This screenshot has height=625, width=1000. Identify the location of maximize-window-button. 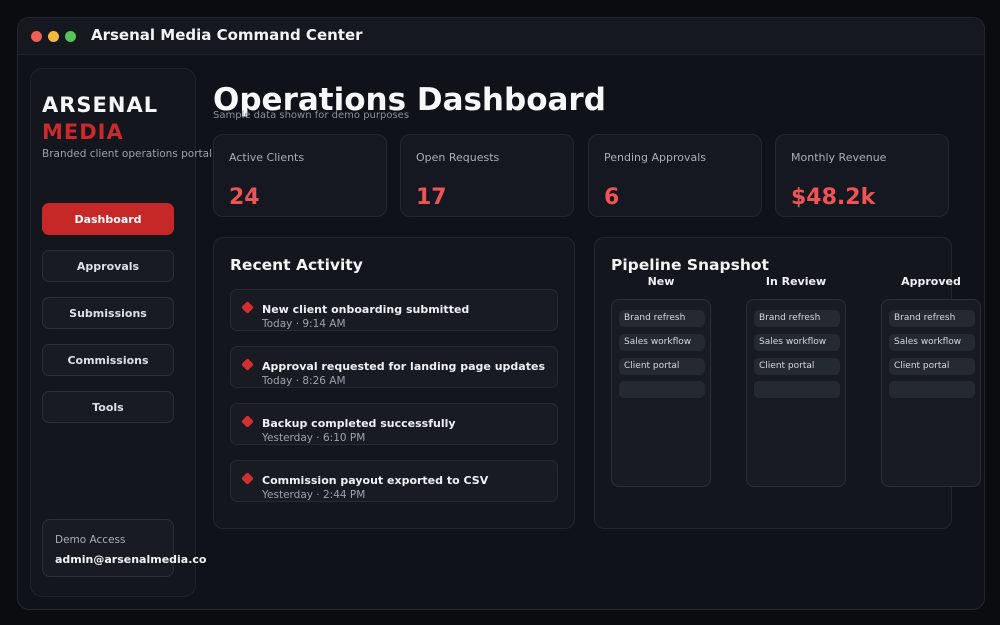
(70, 36).